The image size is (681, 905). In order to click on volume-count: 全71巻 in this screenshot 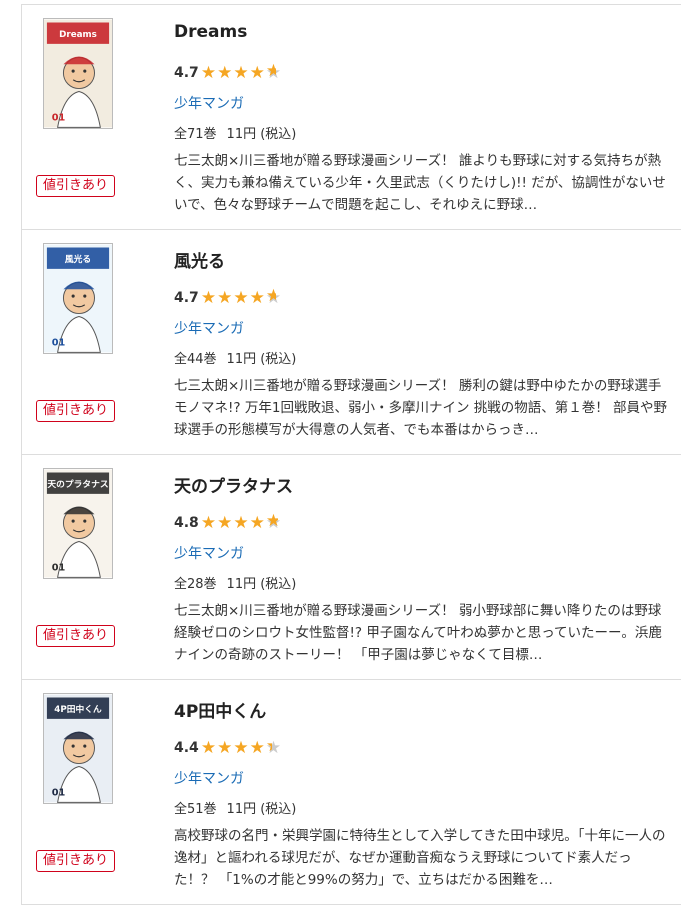, I will do `click(195, 134)`.